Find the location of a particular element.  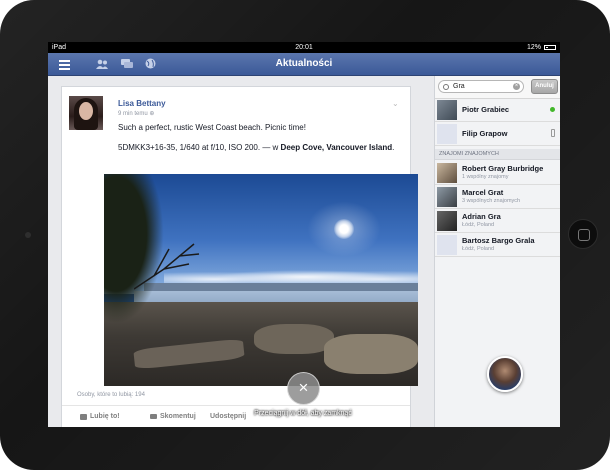

search-icon is located at coordinates (446, 87).